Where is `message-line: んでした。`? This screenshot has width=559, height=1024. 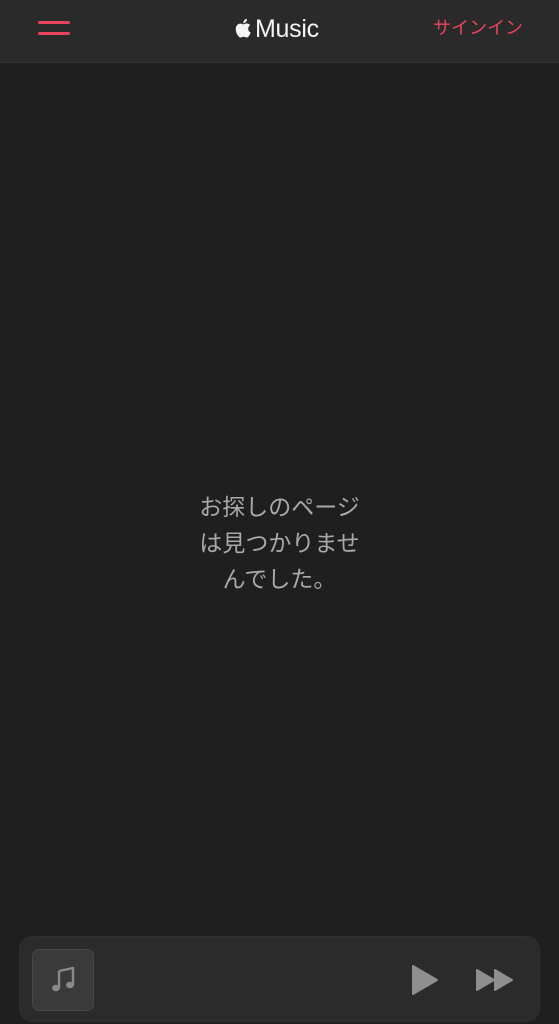
message-line: んでした。 is located at coordinates (279, 580).